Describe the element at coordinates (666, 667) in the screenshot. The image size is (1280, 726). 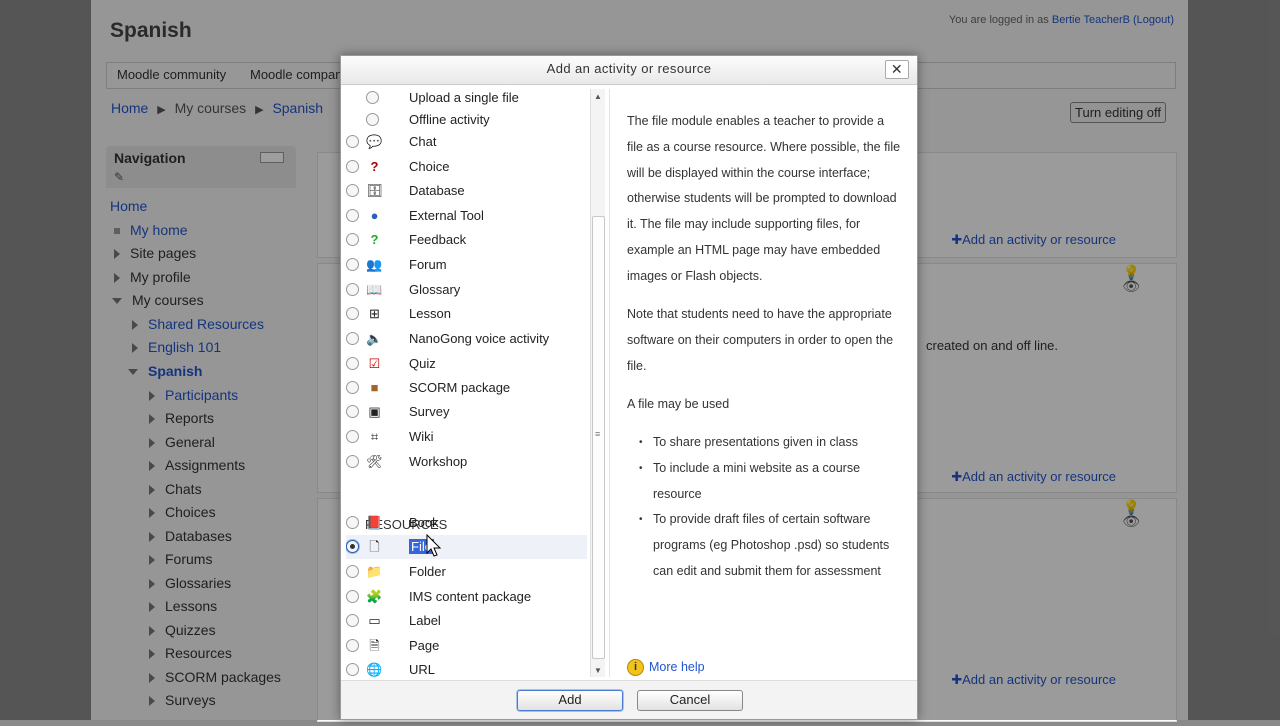
I see `more-help-link: i More help` at that location.